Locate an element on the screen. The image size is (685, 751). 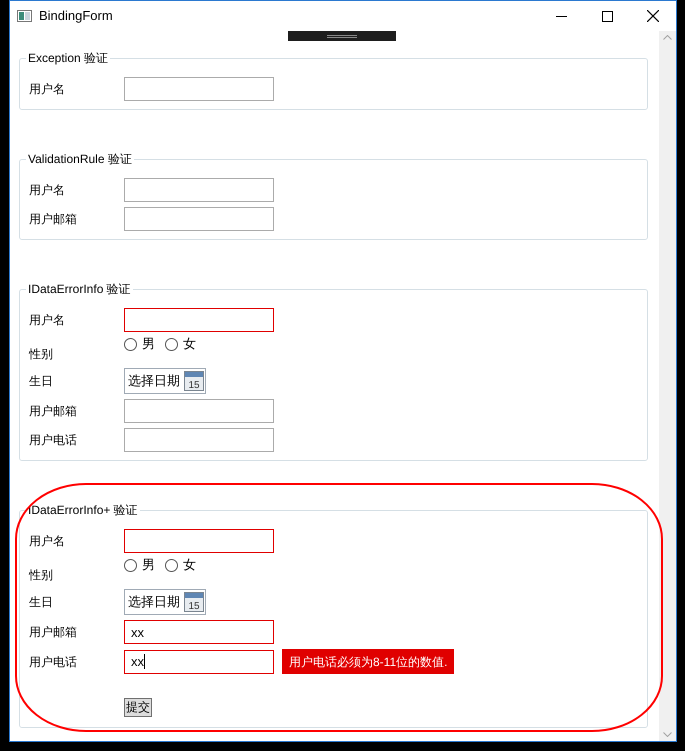
window-title: BindingForm is located at coordinates (76, 16).